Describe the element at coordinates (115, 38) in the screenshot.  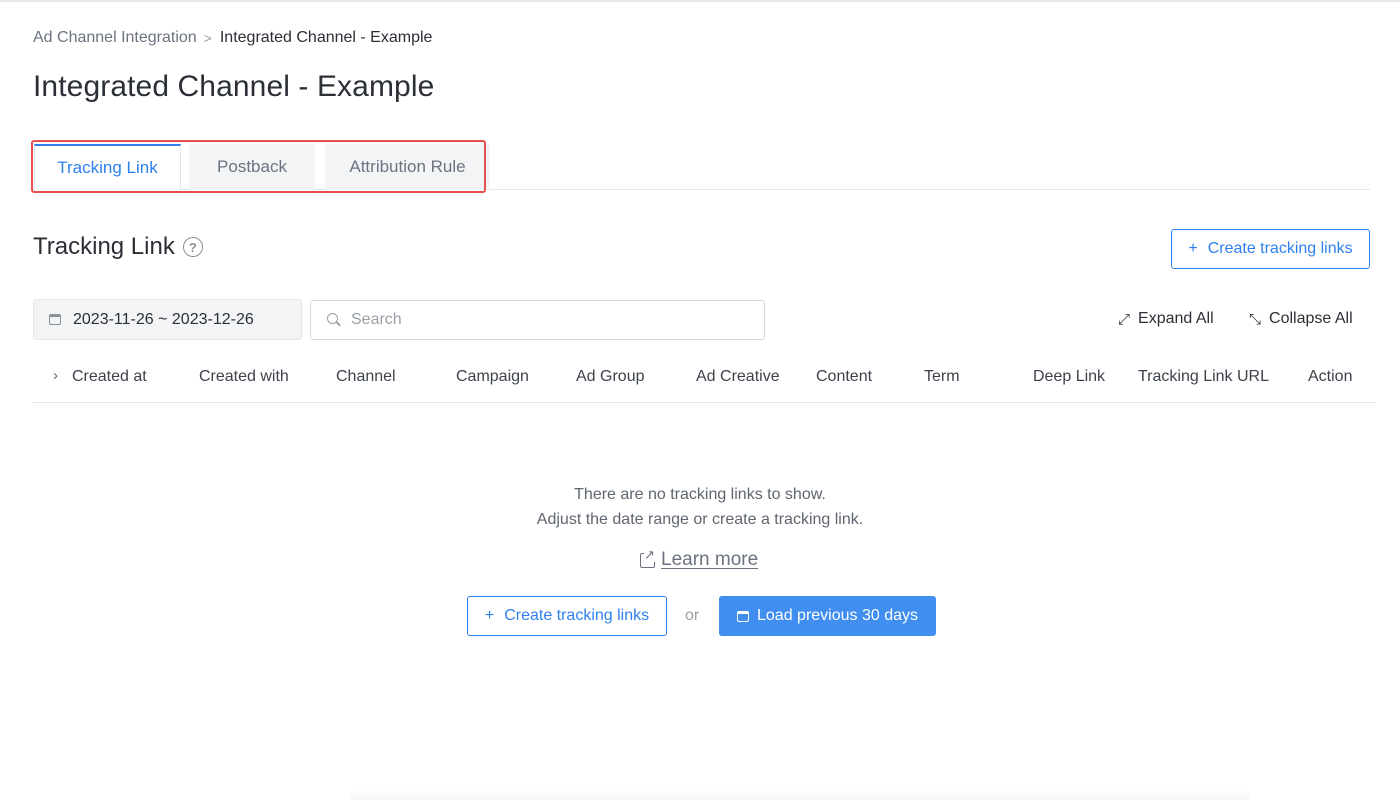
I see `breadcrumb-parent-link: Ad Channel Integration` at that location.